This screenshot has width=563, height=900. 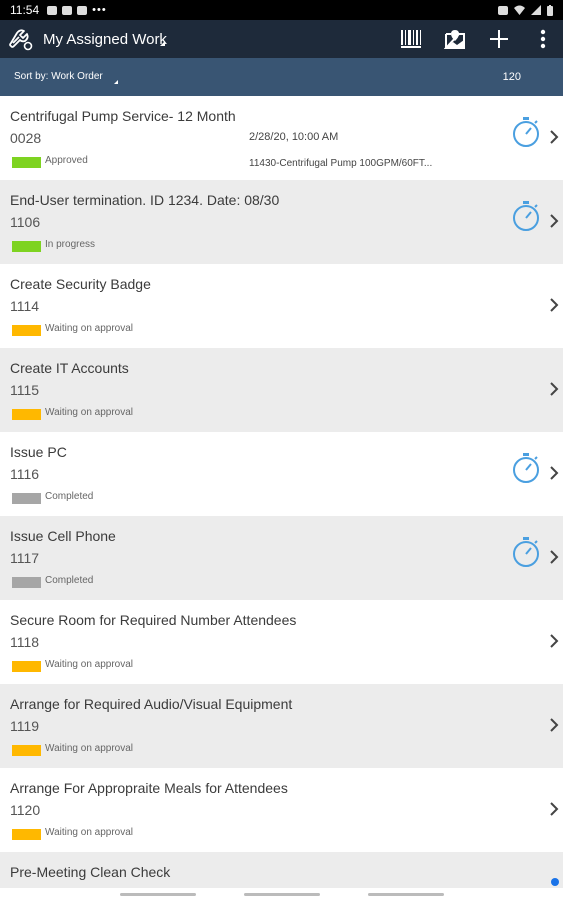 I want to click on barcode-scan-button, so click(x=411, y=39).